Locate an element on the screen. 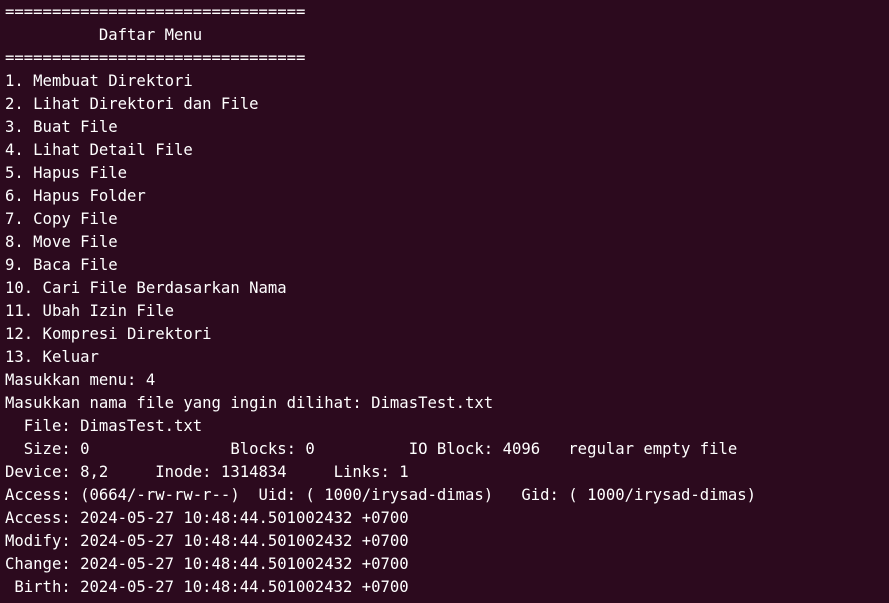 The image size is (889, 603). stat-device-line: Device: 8,2 Inode: 1314834 Links: 1 is located at coordinates (207, 472).